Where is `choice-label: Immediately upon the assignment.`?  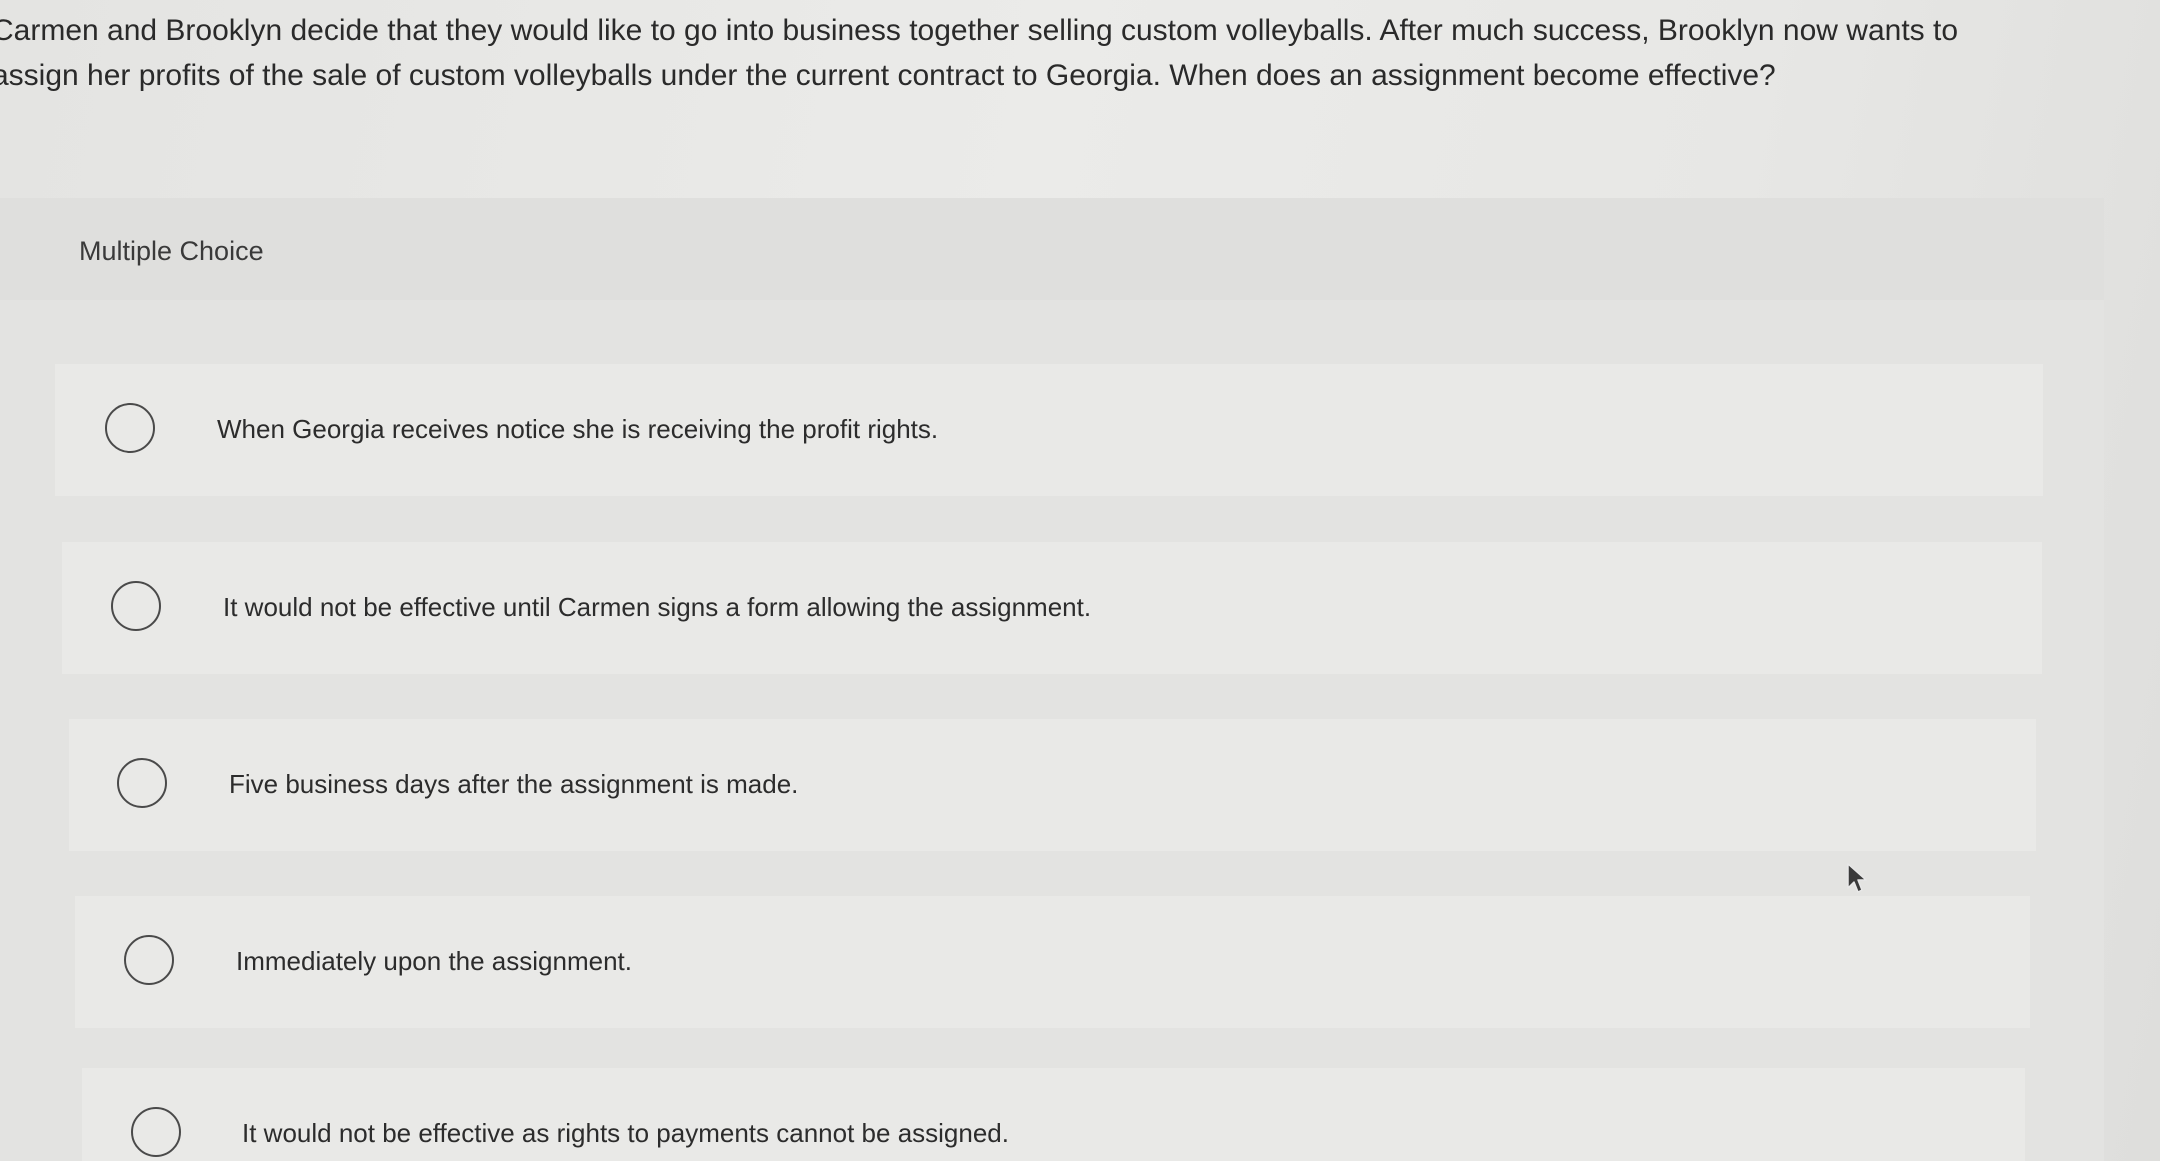 choice-label: Immediately upon the assignment. is located at coordinates (434, 961).